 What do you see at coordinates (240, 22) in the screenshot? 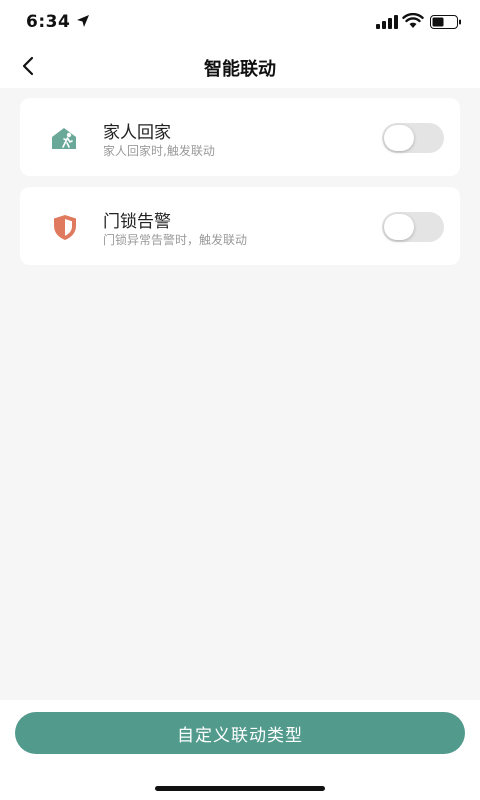
I see `status-bar: 6:34` at bounding box center [240, 22].